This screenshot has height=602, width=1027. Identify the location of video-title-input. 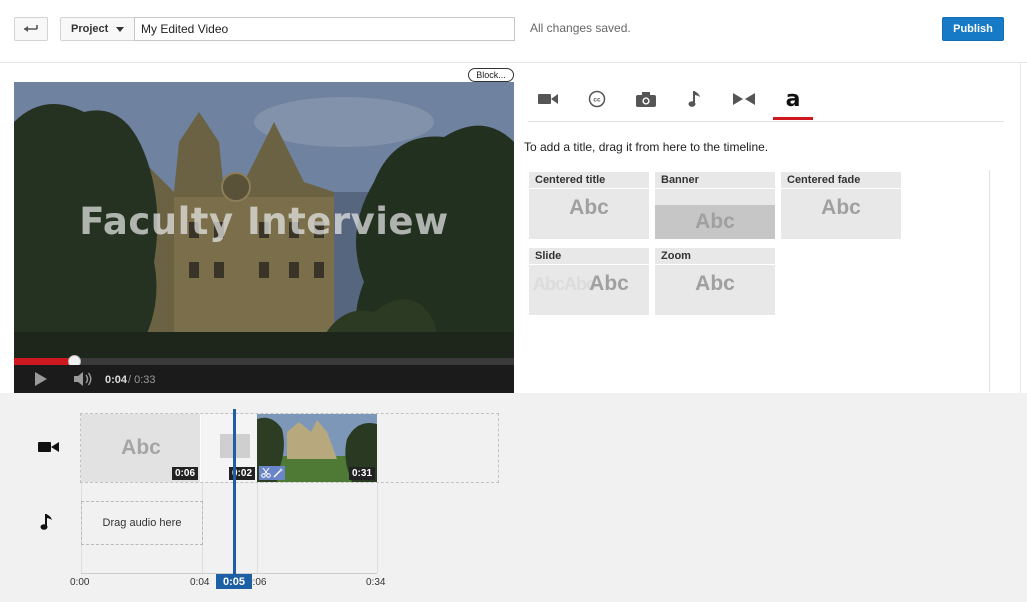
(324, 29).